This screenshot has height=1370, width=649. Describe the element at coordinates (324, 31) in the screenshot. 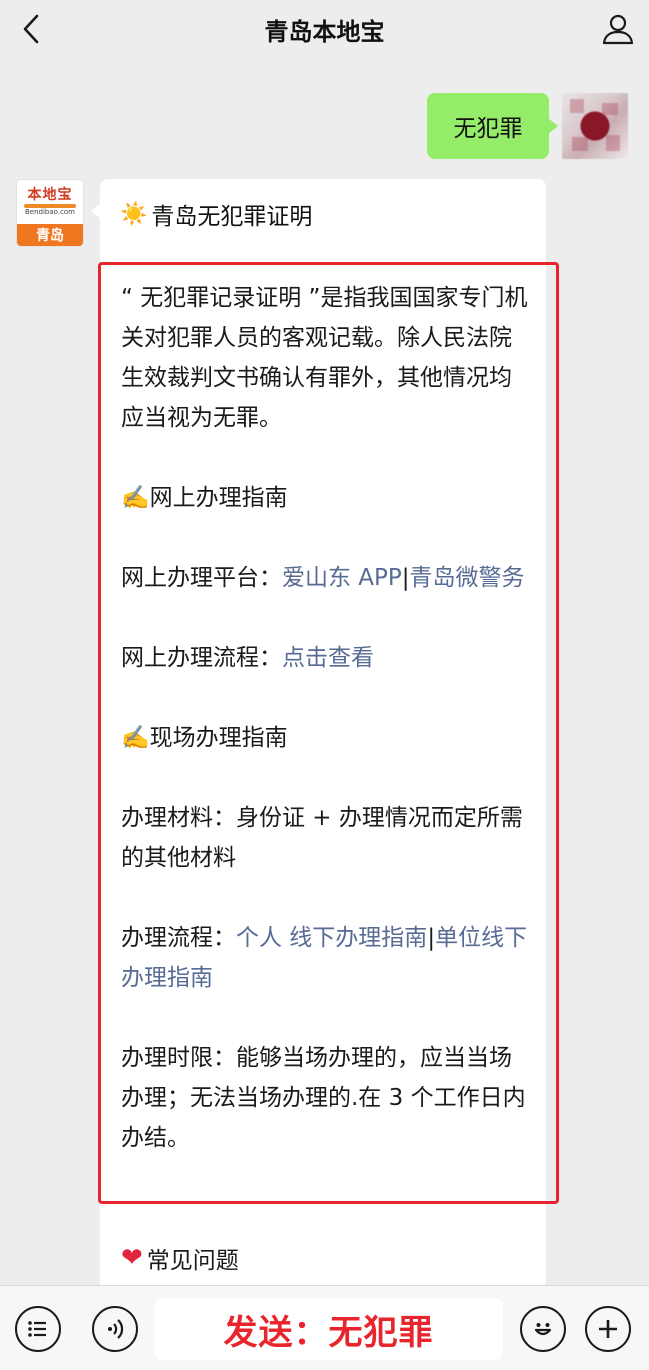

I see `page-title: 青岛本地宝` at that location.